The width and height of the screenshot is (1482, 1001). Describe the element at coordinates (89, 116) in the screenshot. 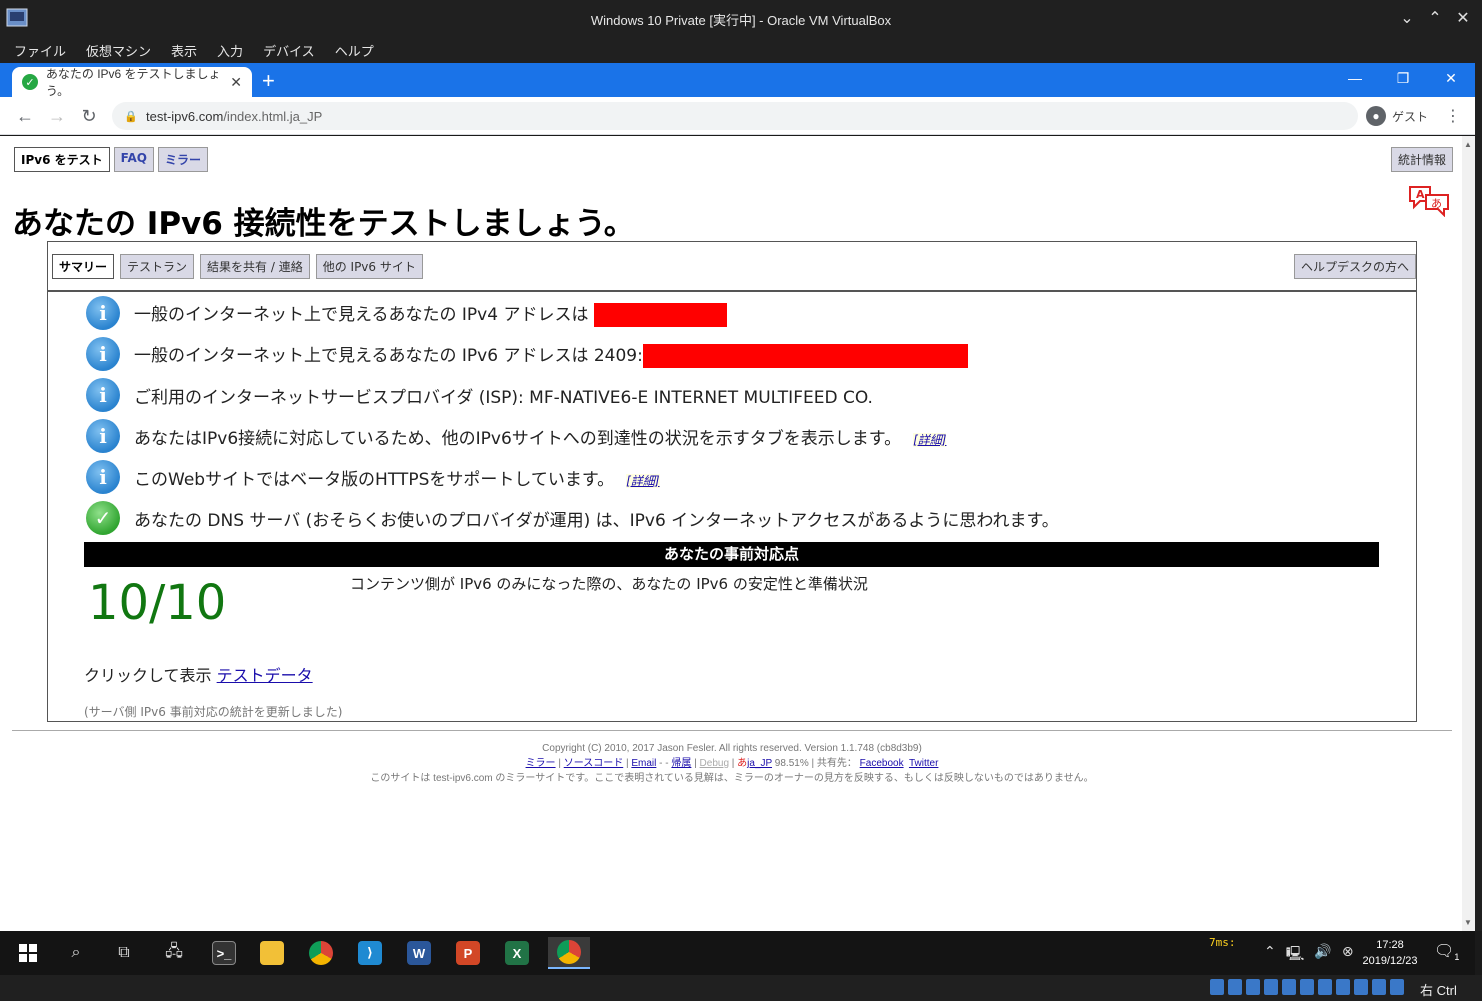

I see `reload-icon: ↻` at that location.